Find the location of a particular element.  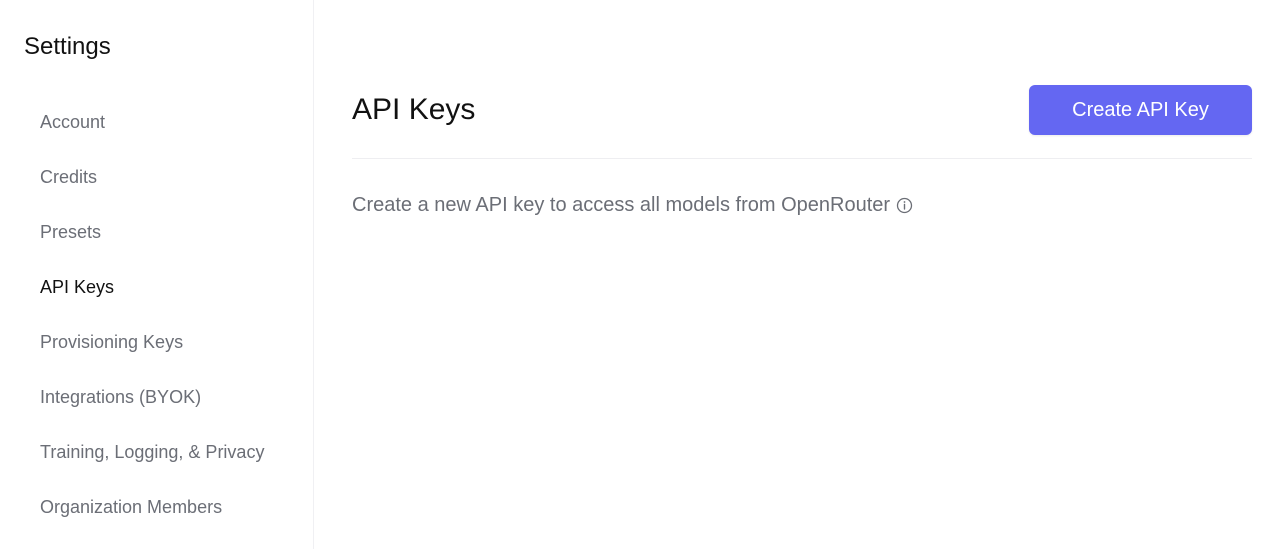

sidebar-item-presets: Presets is located at coordinates (159, 232).